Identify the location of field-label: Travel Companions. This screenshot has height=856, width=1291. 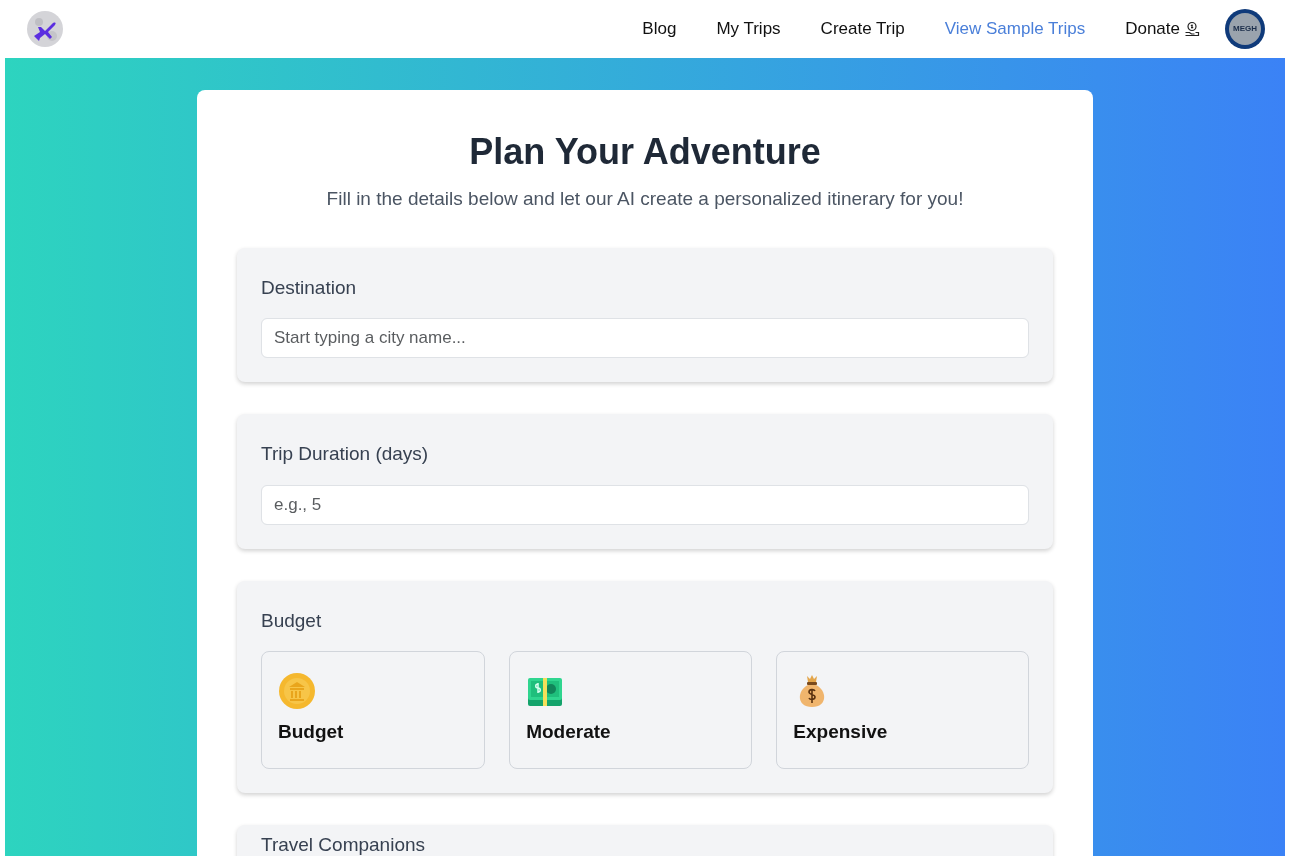
(343, 844).